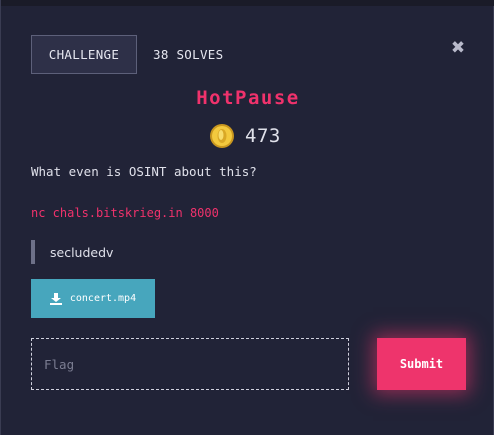 Image resolution: width=494 pixels, height=435 pixels. I want to click on close-icon: ✖, so click(458, 48).